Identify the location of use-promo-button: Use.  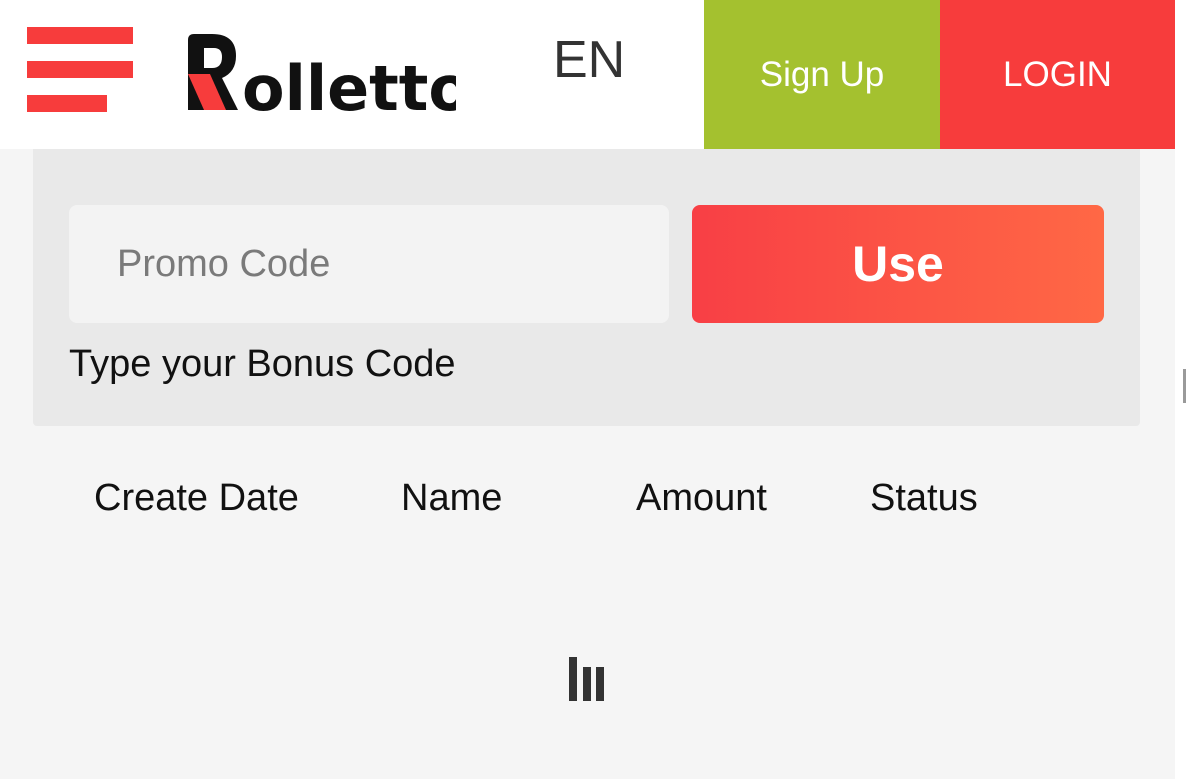
(898, 264).